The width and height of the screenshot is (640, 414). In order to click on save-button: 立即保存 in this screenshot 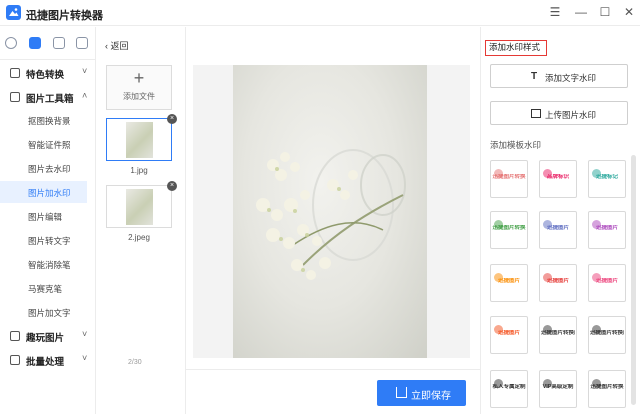, I will do `click(421, 393)`.